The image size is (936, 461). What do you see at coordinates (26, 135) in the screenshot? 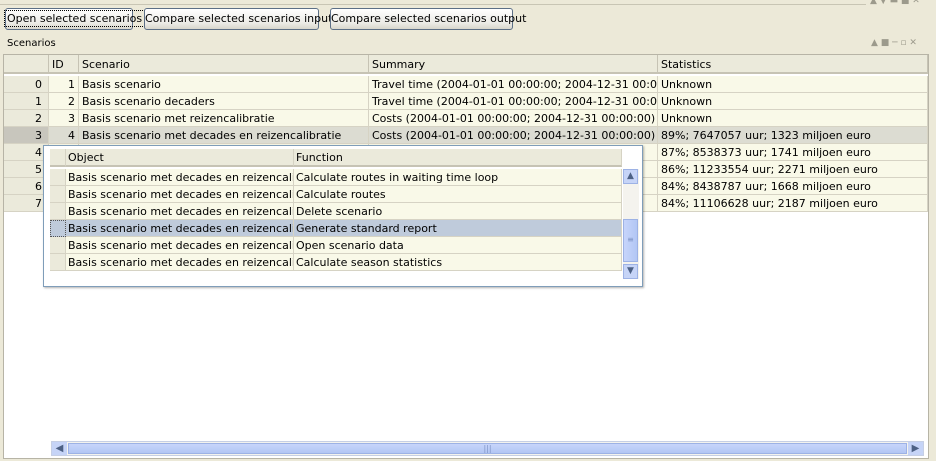
I see `row-number: 3` at bounding box center [26, 135].